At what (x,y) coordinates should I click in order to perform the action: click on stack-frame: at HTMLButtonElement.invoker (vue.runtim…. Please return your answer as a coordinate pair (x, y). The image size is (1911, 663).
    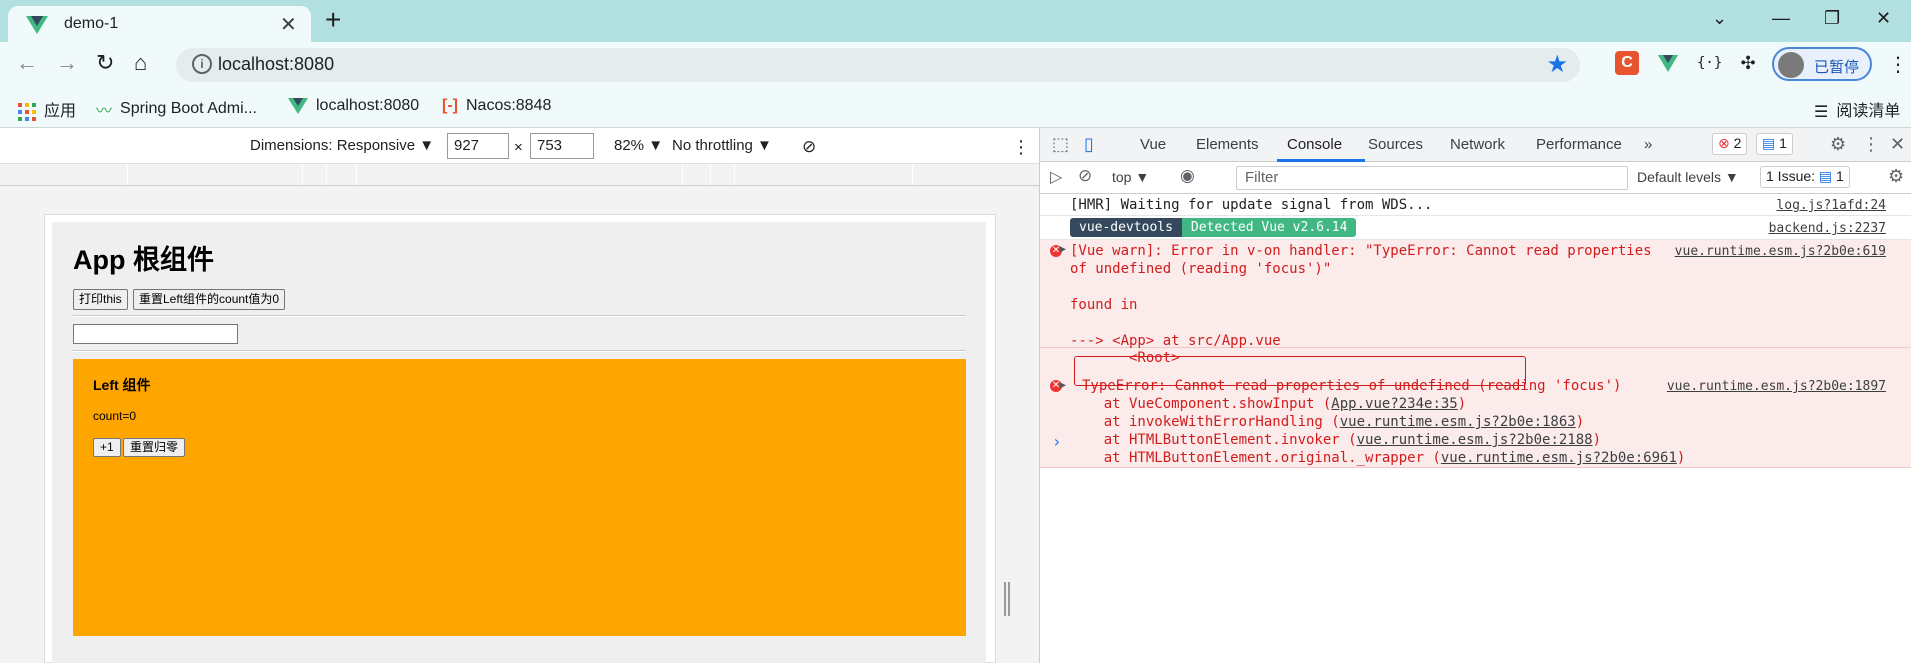
    Looking at the image, I should click on (1335, 440).